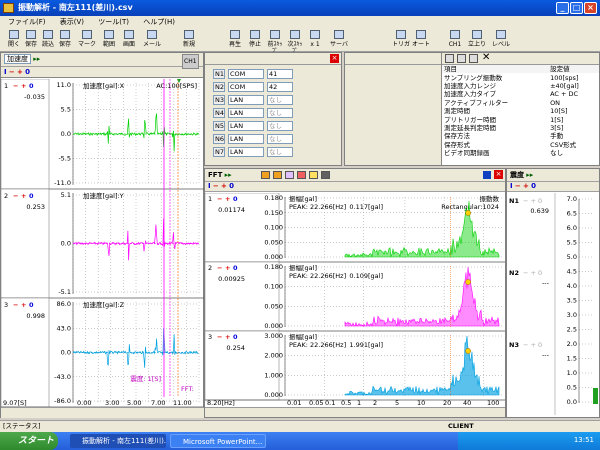 This screenshot has height=450, width=600. I want to click on settings-row: プリトリガー時間 1[S], so click(520, 119).